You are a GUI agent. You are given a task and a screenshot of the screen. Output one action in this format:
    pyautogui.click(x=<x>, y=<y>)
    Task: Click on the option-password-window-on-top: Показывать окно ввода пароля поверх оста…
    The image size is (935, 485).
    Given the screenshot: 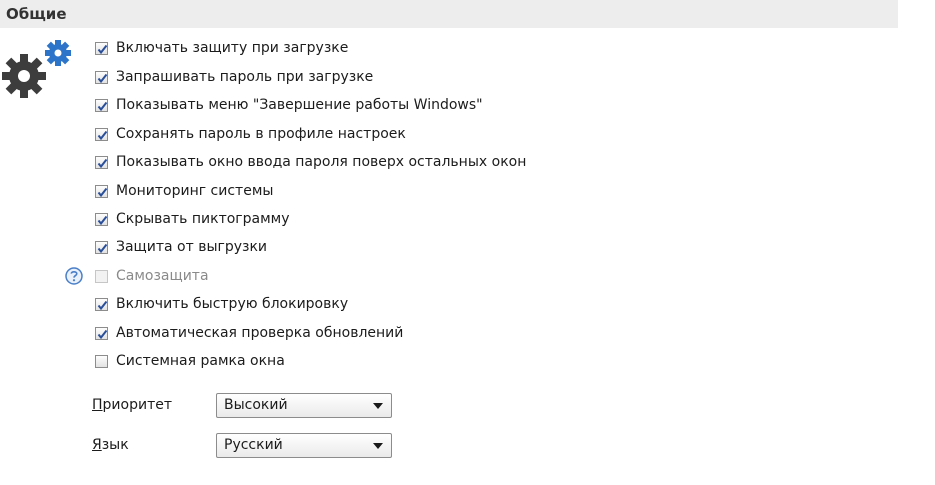 What is the action you would take?
    pyautogui.click(x=310, y=162)
    